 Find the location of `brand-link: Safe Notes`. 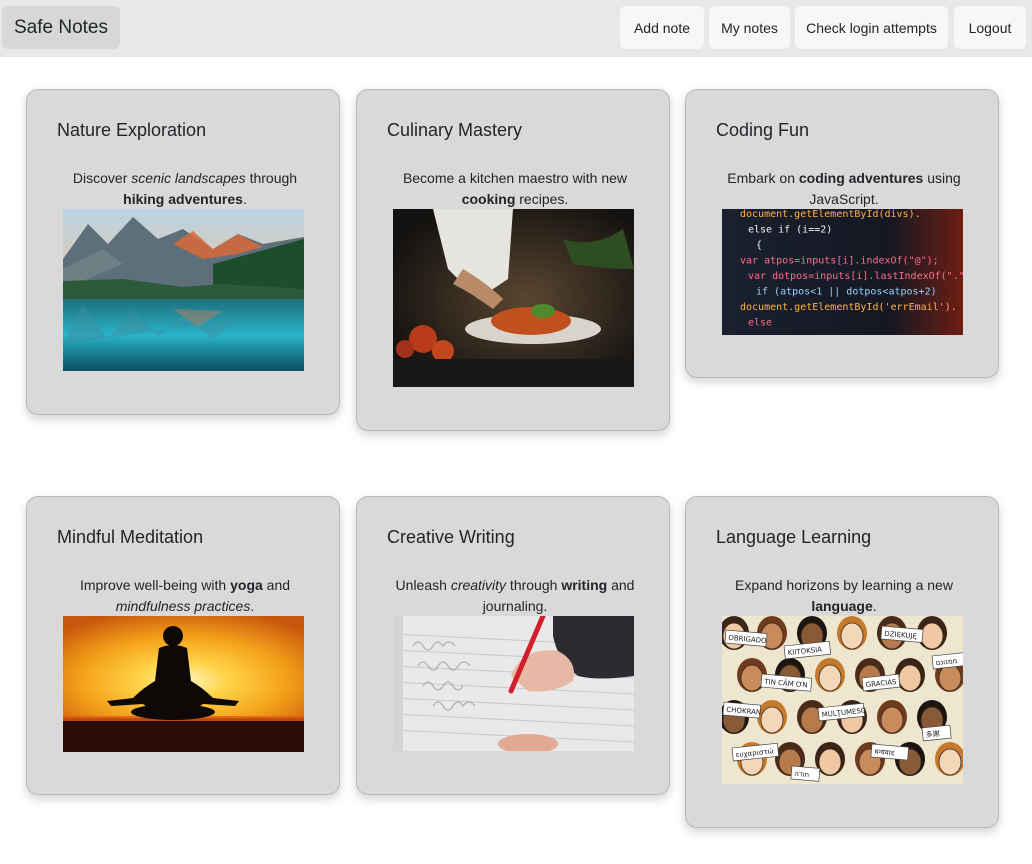

brand-link: Safe Notes is located at coordinates (61, 27).